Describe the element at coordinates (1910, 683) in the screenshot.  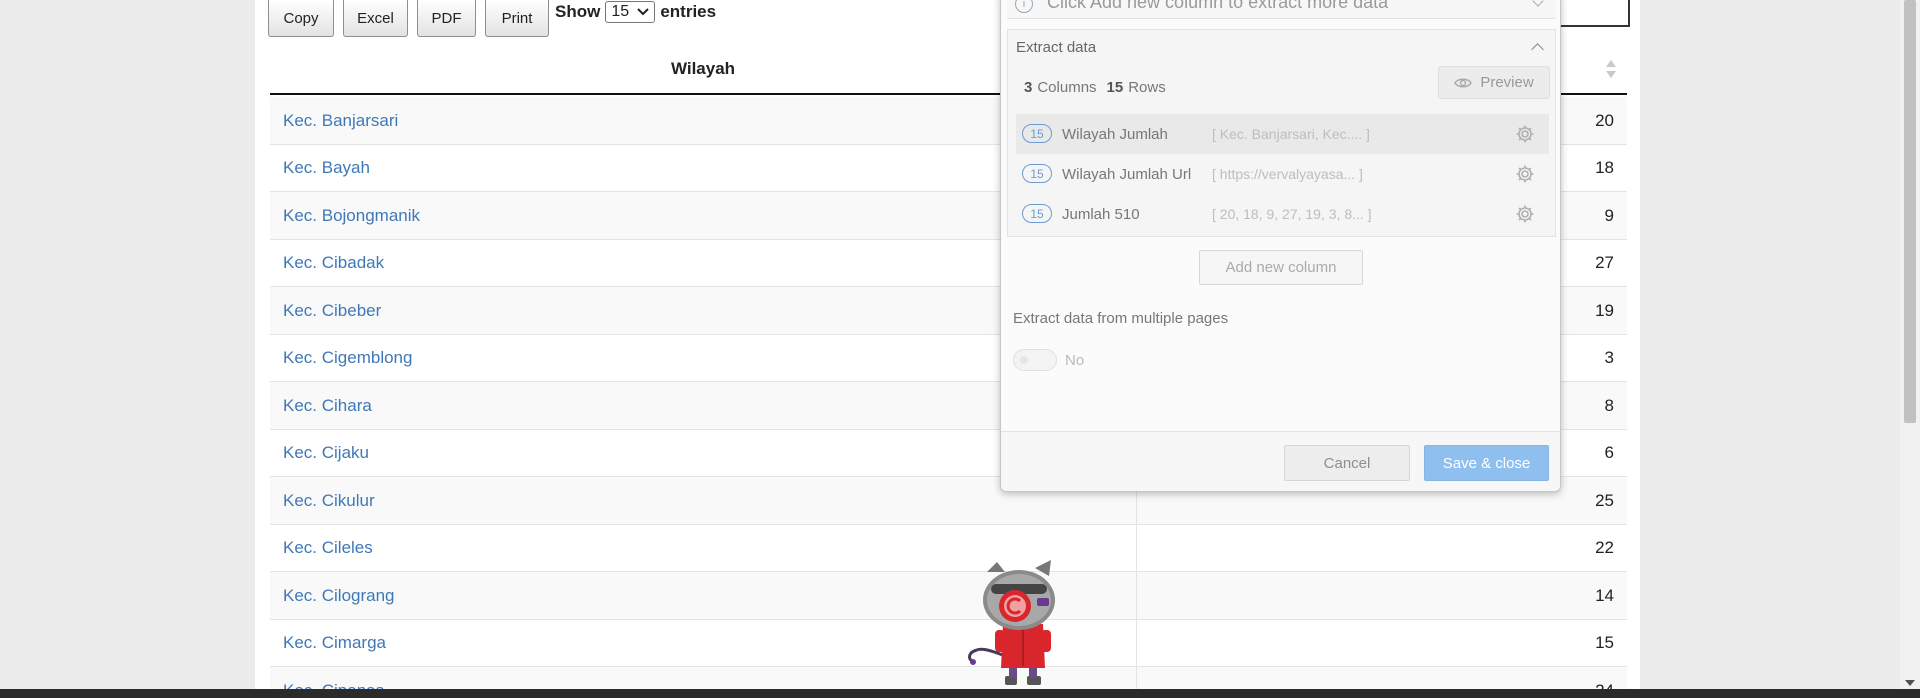
I see `scroll-down-arrow-icon` at that location.